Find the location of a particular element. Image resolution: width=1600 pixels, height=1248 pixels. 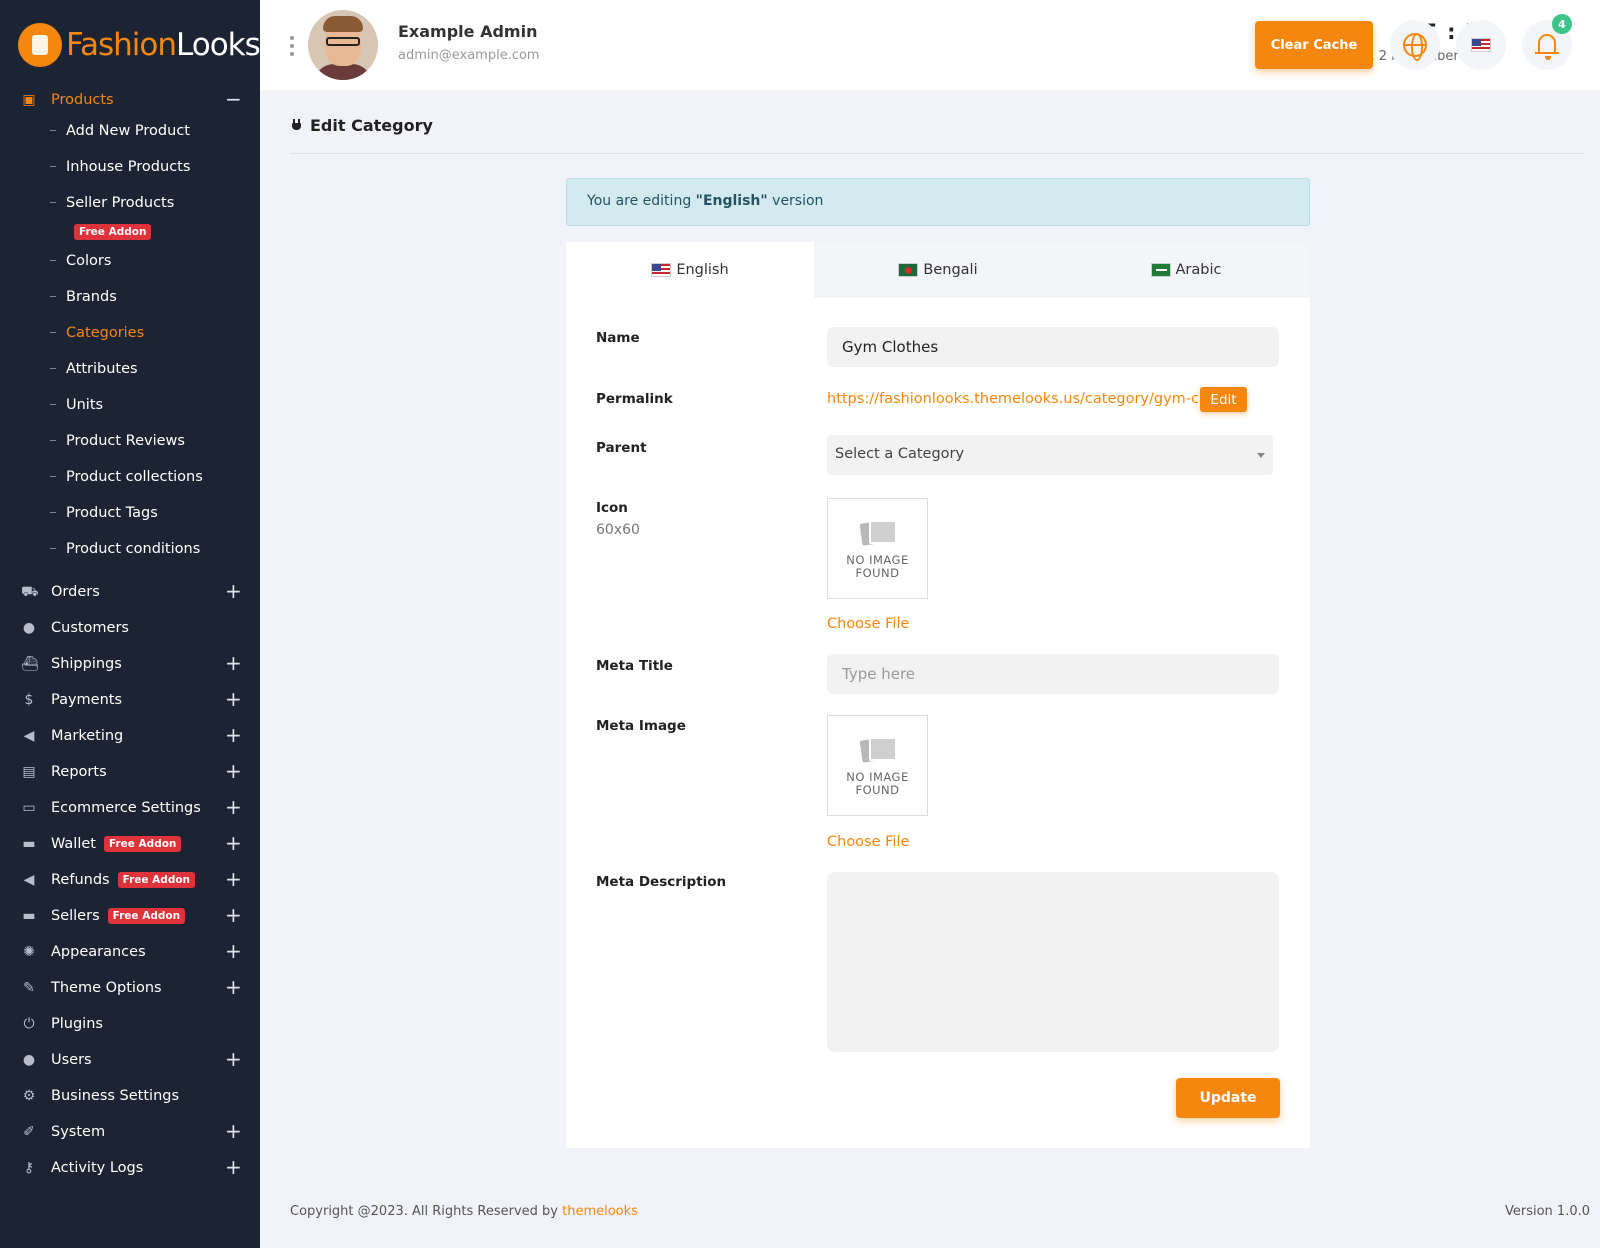

users-icon: ● is located at coordinates (29, 628).